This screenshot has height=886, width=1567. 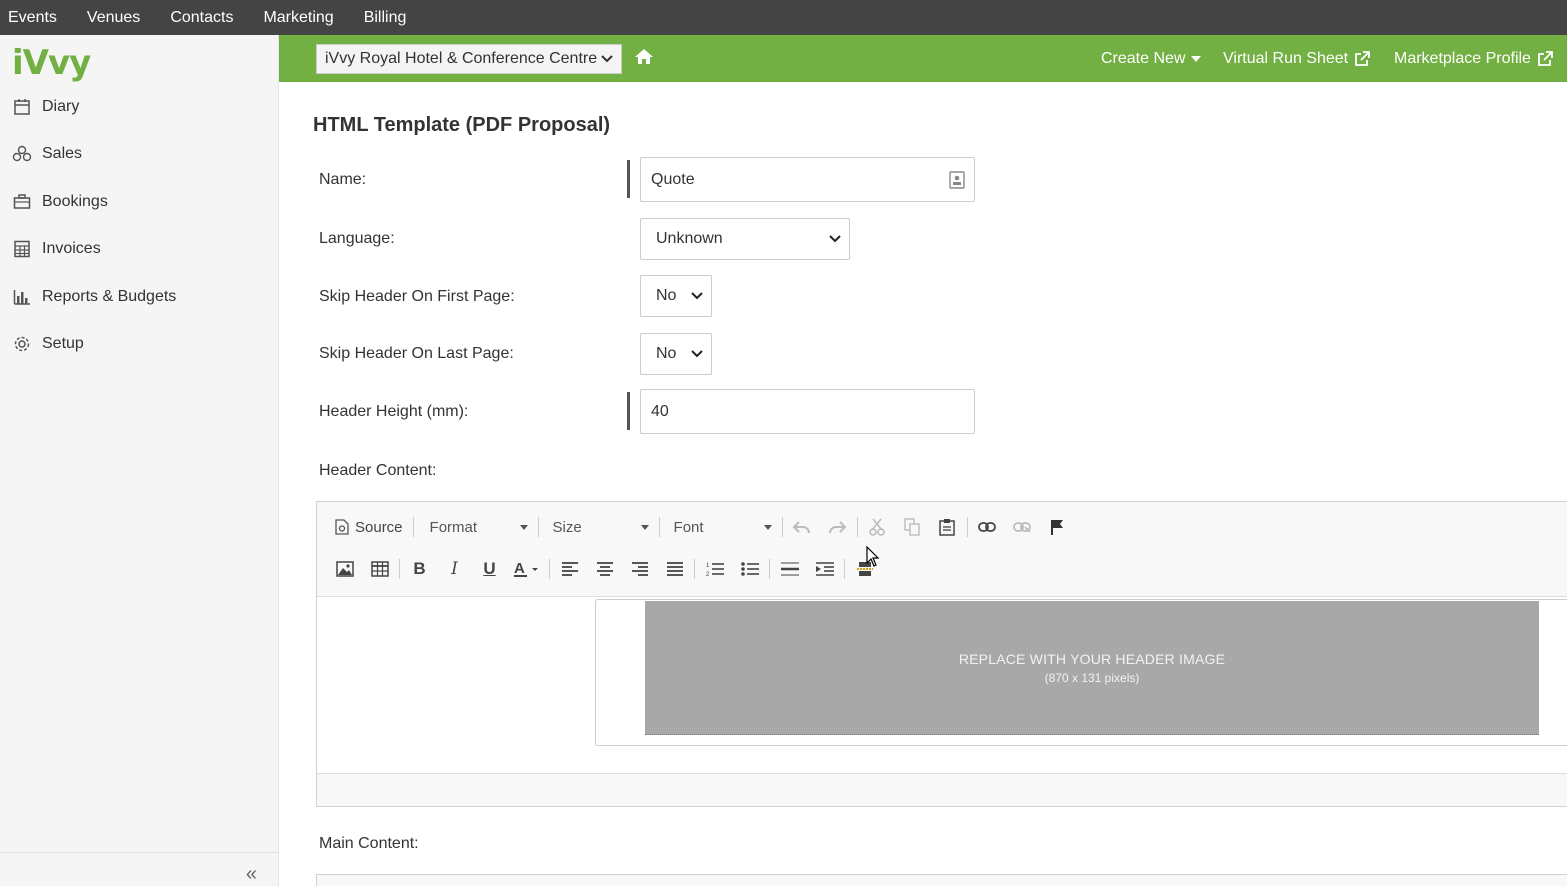 What do you see at coordinates (251, 874) in the screenshot?
I see `collapse-sidebar-button: «` at bounding box center [251, 874].